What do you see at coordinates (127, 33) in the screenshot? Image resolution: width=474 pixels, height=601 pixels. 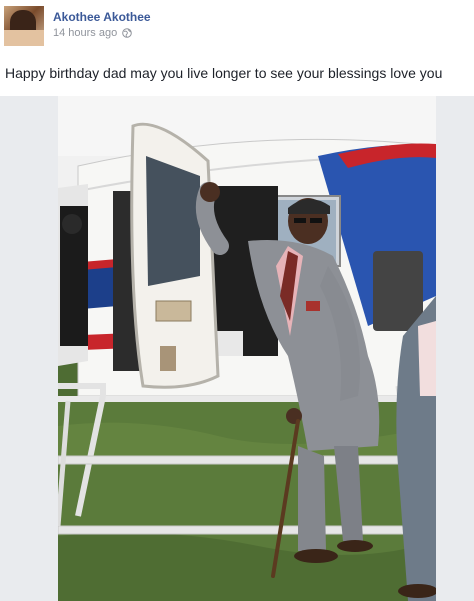 I see `globe-icon` at bounding box center [127, 33].